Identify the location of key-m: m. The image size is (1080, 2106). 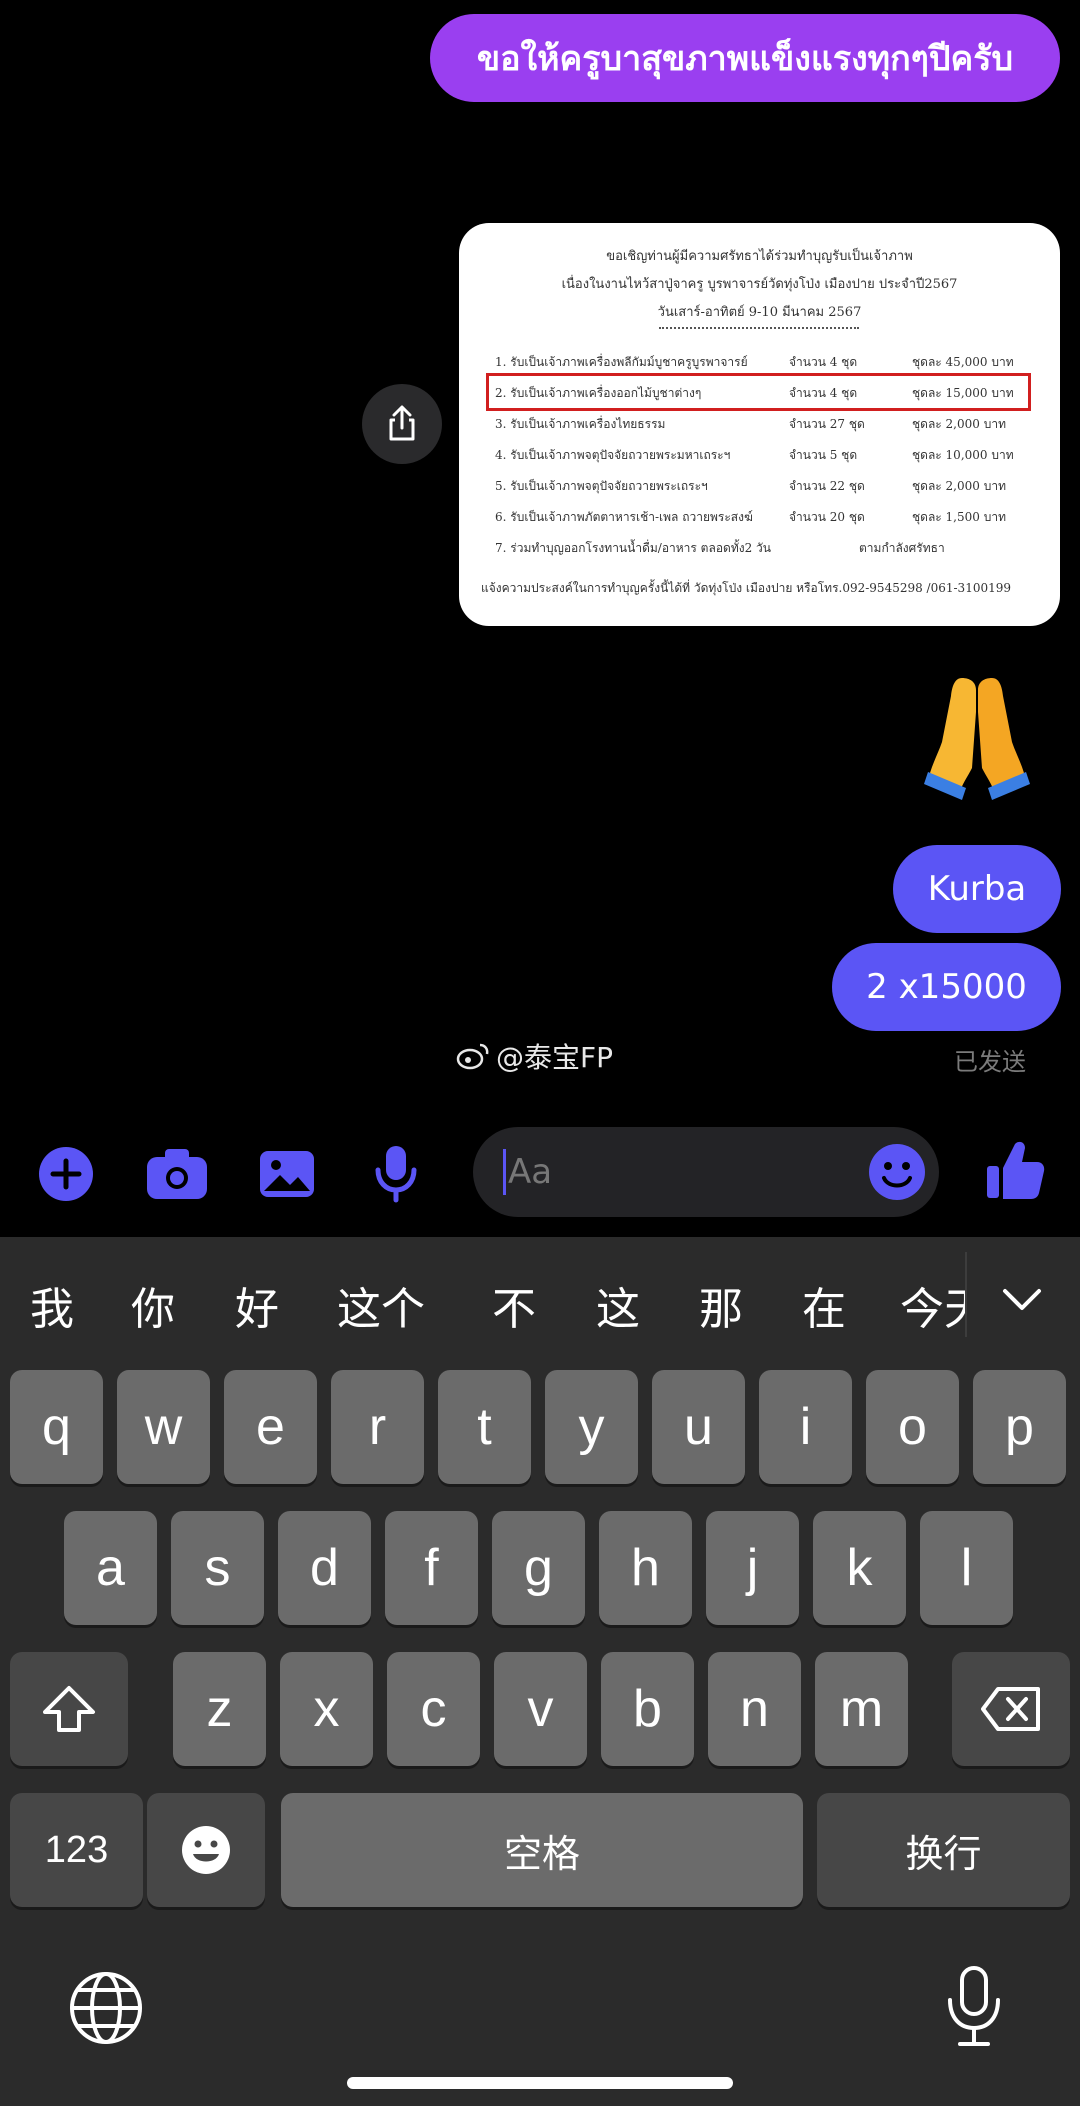
(861, 1709).